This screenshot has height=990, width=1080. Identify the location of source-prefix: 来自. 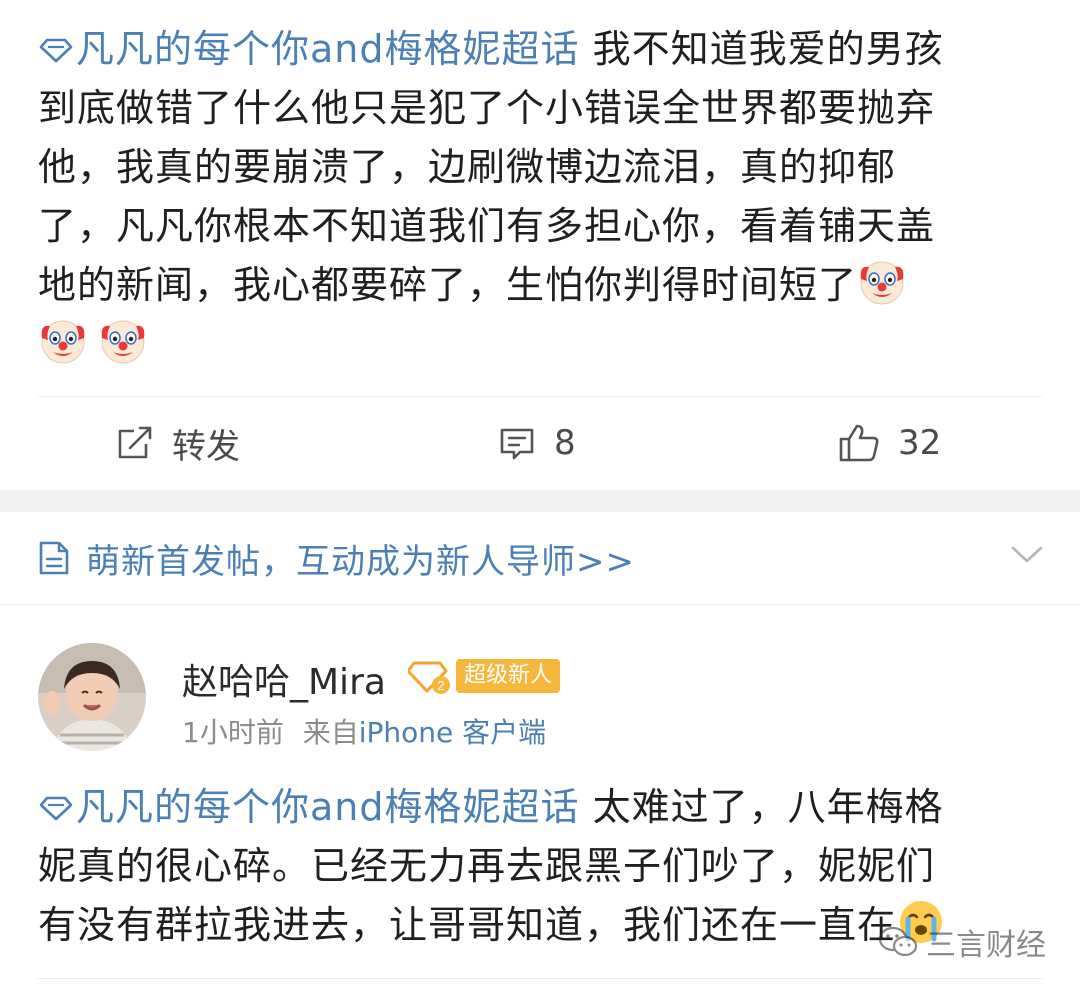
(330, 732).